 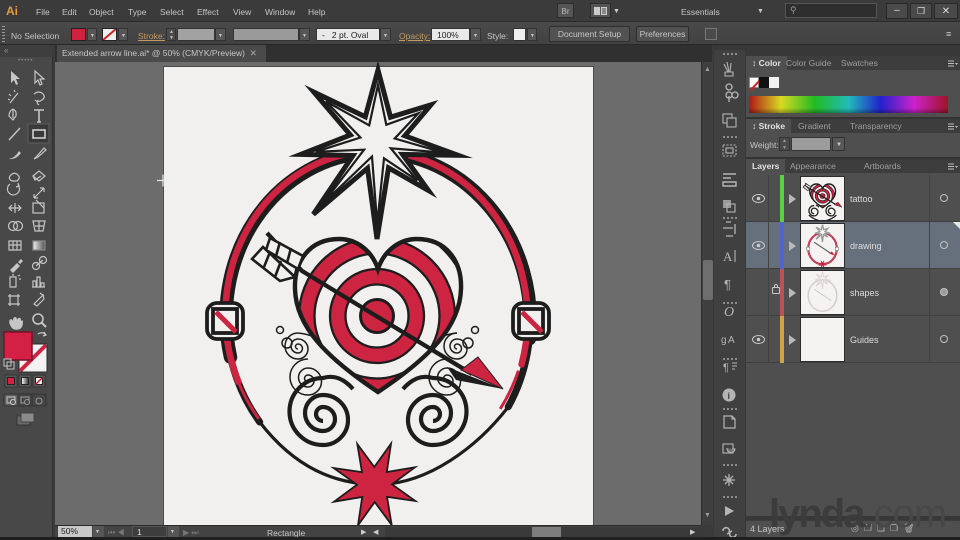 What do you see at coordinates (729, 396) in the screenshot?
I see `svg-text: i` at bounding box center [729, 396].